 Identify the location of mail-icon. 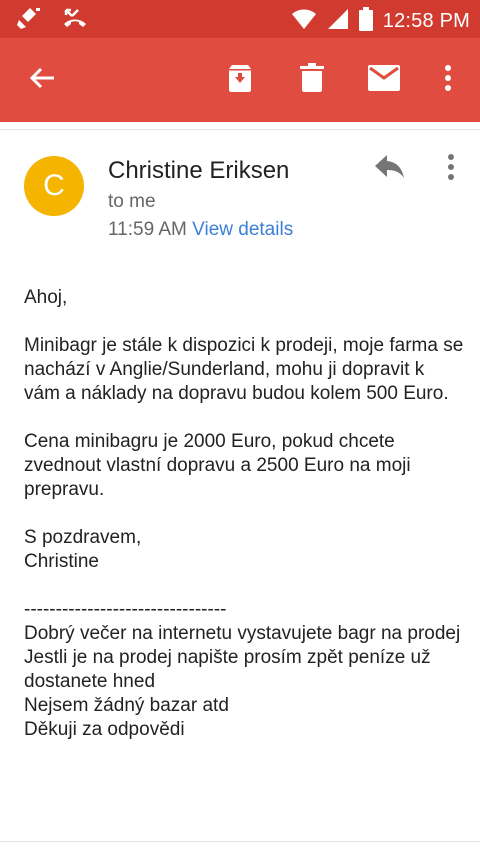
(384, 80).